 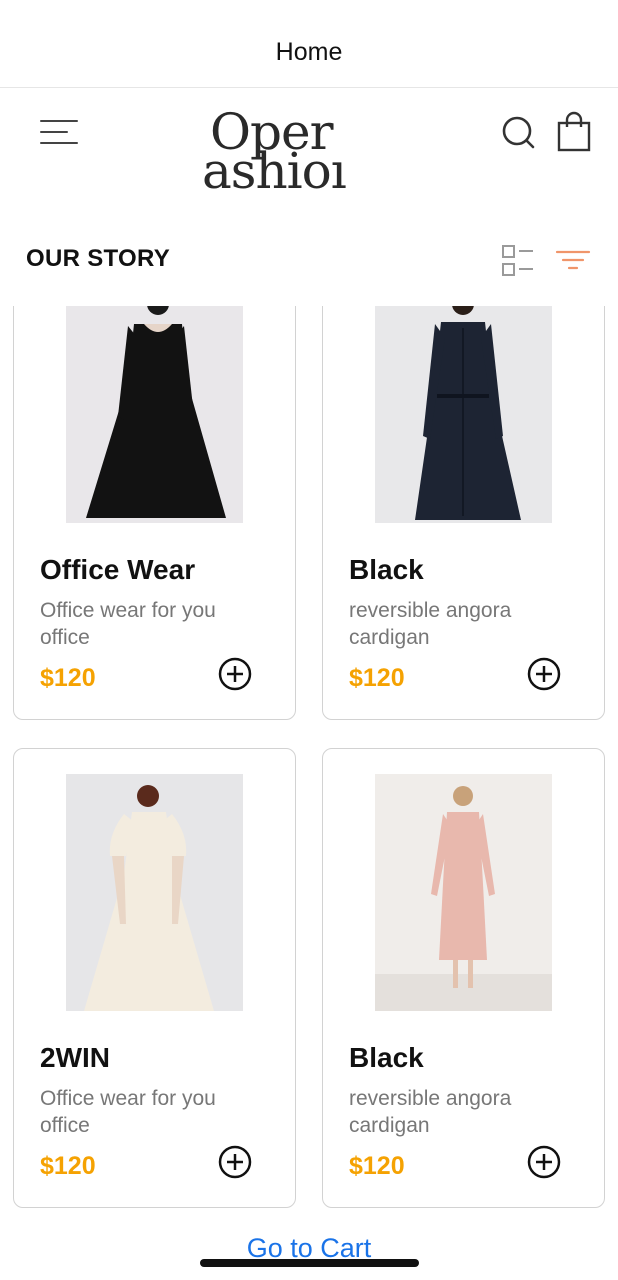 I want to click on product-name: Office Wear, so click(x=118, y=569).